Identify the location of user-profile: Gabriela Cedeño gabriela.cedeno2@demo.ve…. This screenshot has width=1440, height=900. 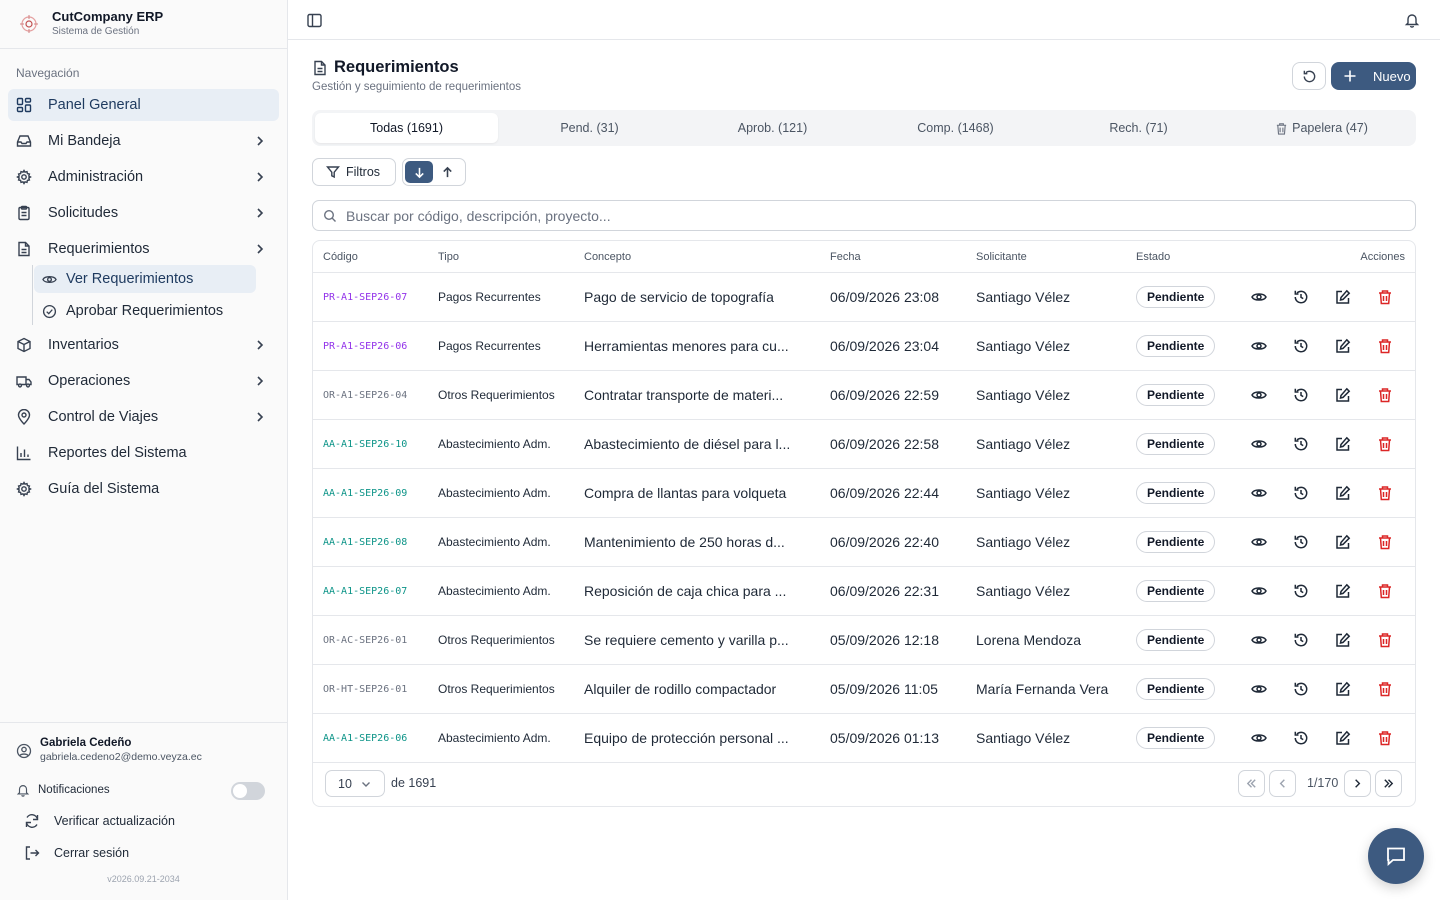
(143, 749).